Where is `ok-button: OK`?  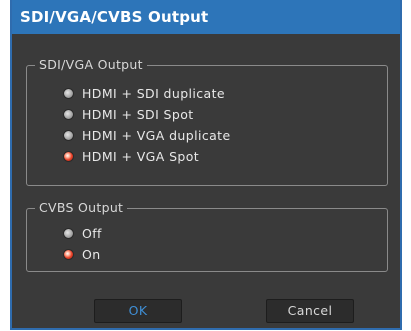 ok-button: OK is located at coordinates (138, 311).